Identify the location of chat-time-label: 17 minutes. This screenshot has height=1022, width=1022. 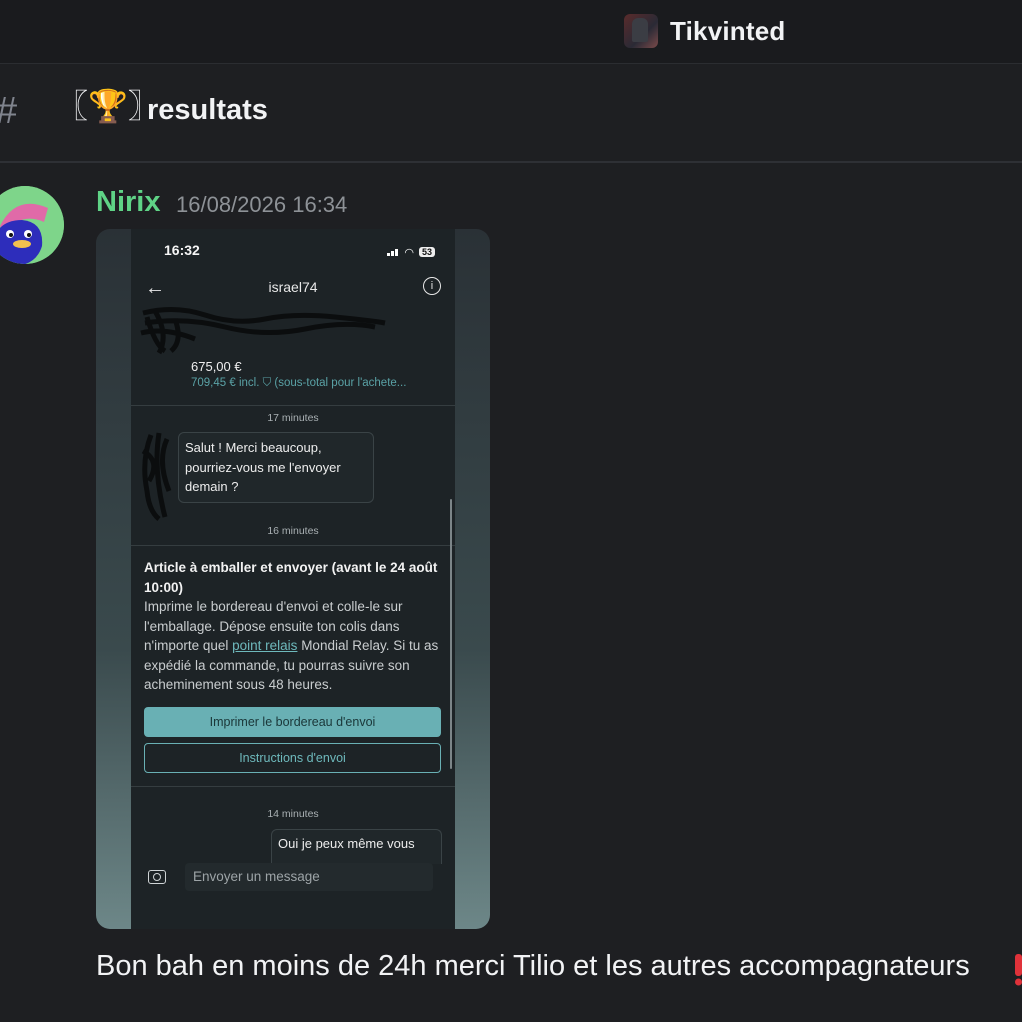
(293, 418).